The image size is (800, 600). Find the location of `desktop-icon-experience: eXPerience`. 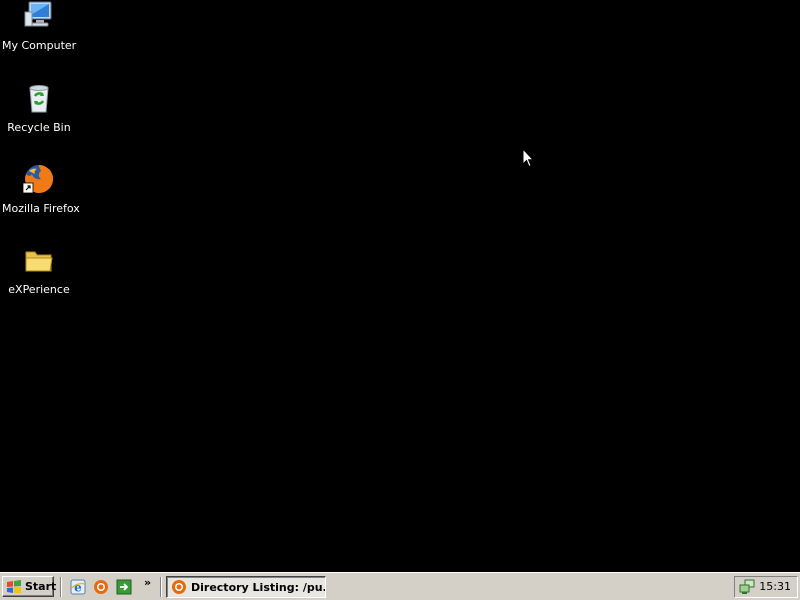

desktop-icon-experience: eXPerience is located at coordinates (39, 270).